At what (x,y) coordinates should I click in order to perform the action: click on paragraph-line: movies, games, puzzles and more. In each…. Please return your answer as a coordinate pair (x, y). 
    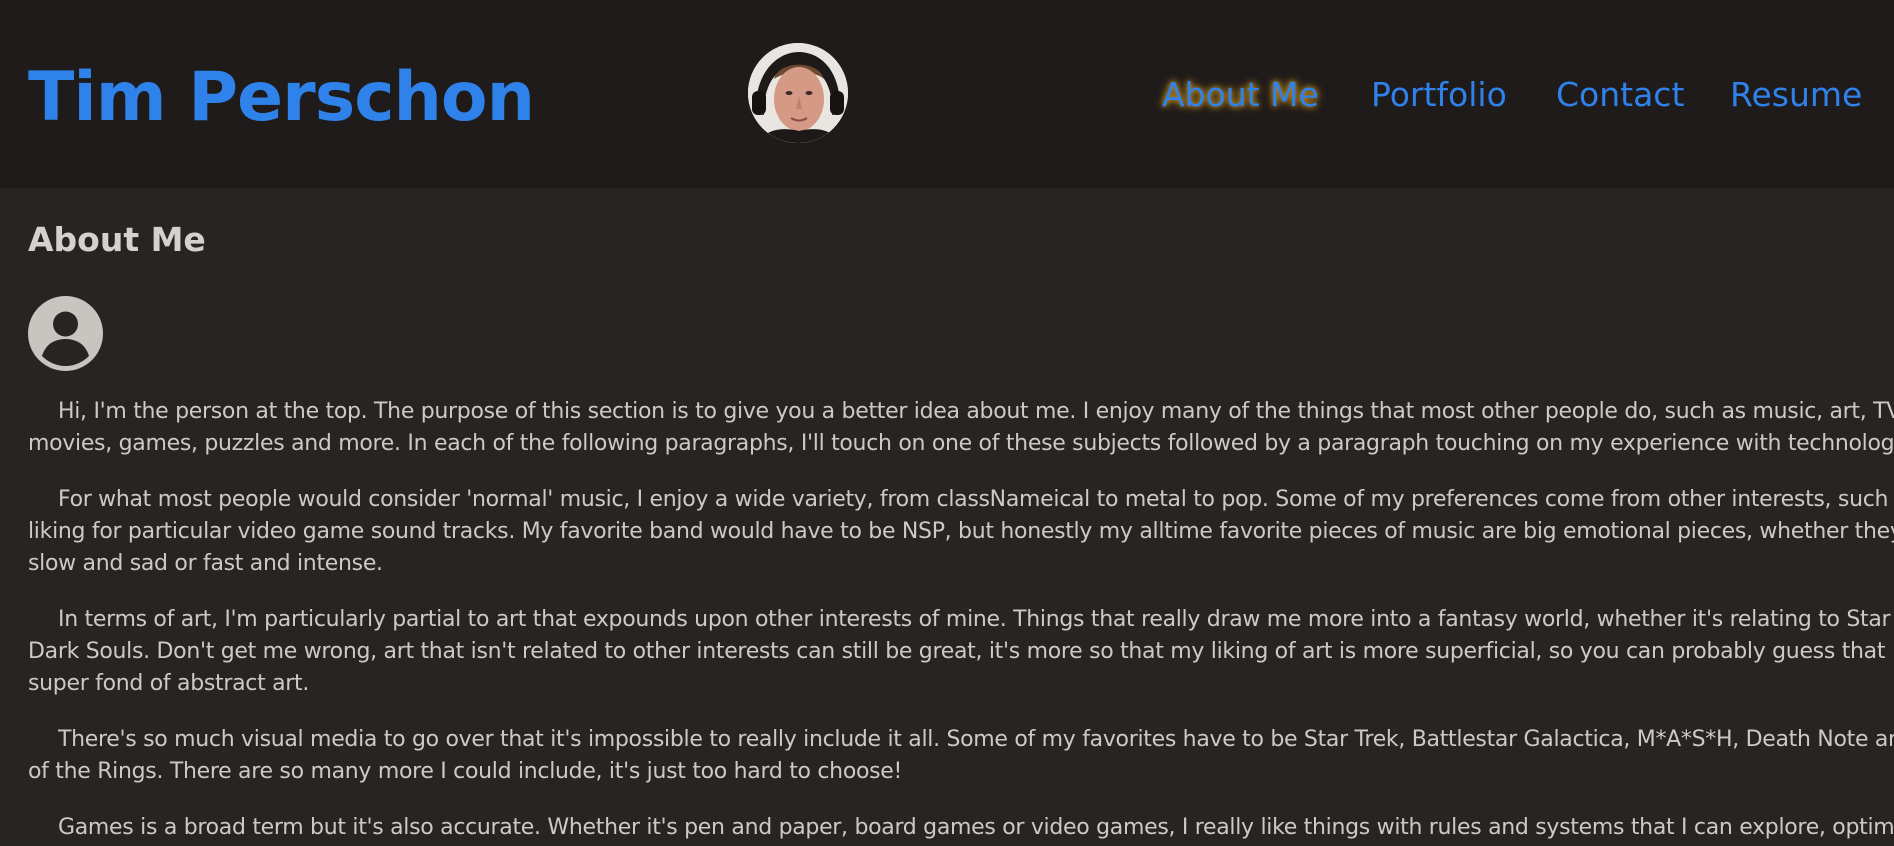
    Looking at the image, I should click on (961, 443).